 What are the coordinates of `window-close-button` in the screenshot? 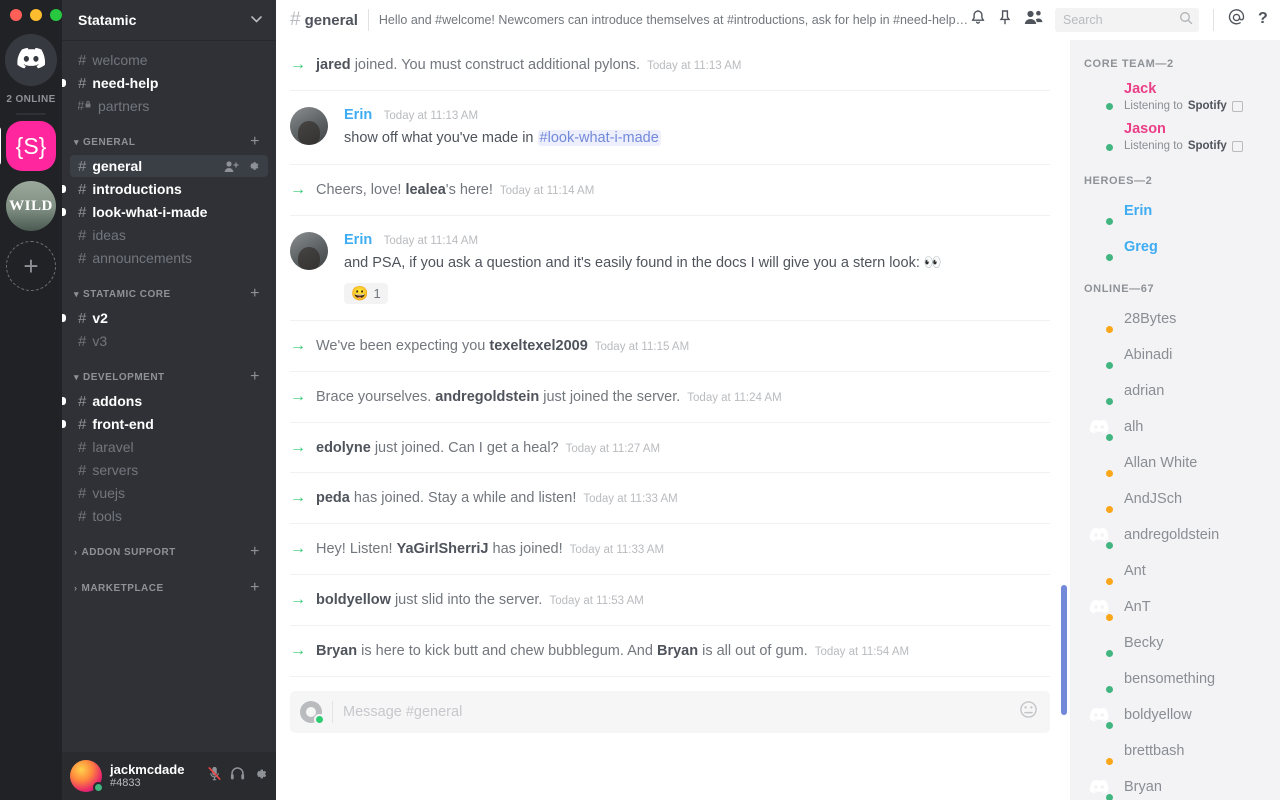 It's located at (16, 15).